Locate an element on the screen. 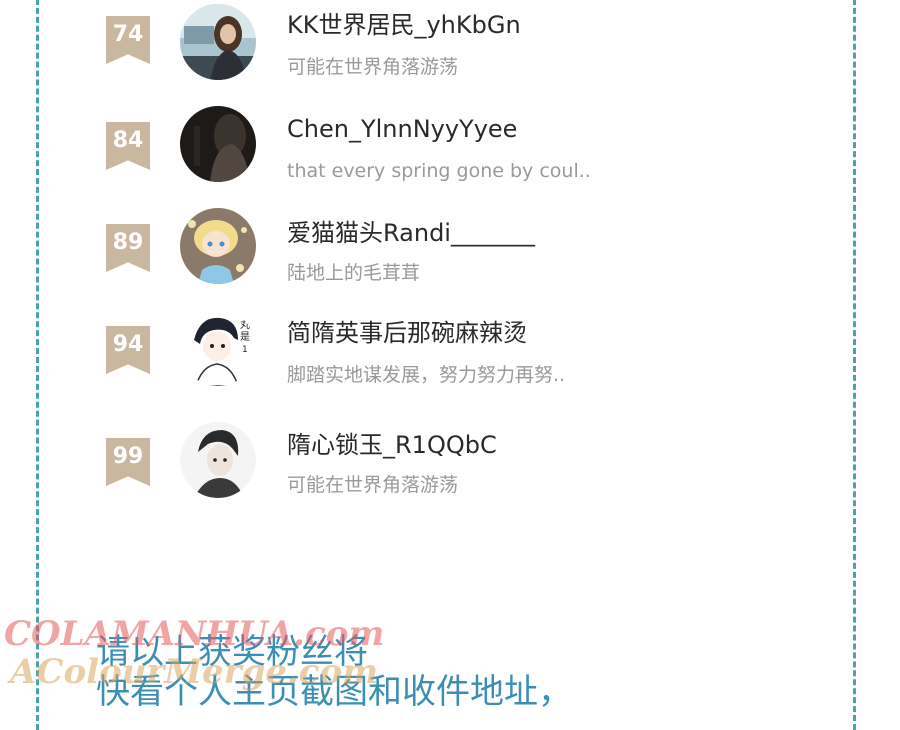 This screenshot has width=900, height=730. dark-photo-avatar is located at coordinates (218, 144).